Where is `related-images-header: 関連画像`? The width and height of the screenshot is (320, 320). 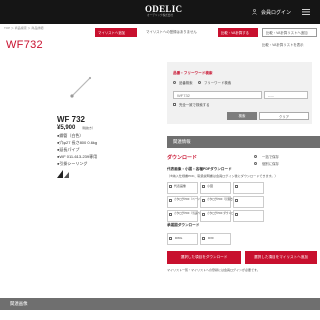 related-images-header: 関連画像 is located at coordinates (160, 304).